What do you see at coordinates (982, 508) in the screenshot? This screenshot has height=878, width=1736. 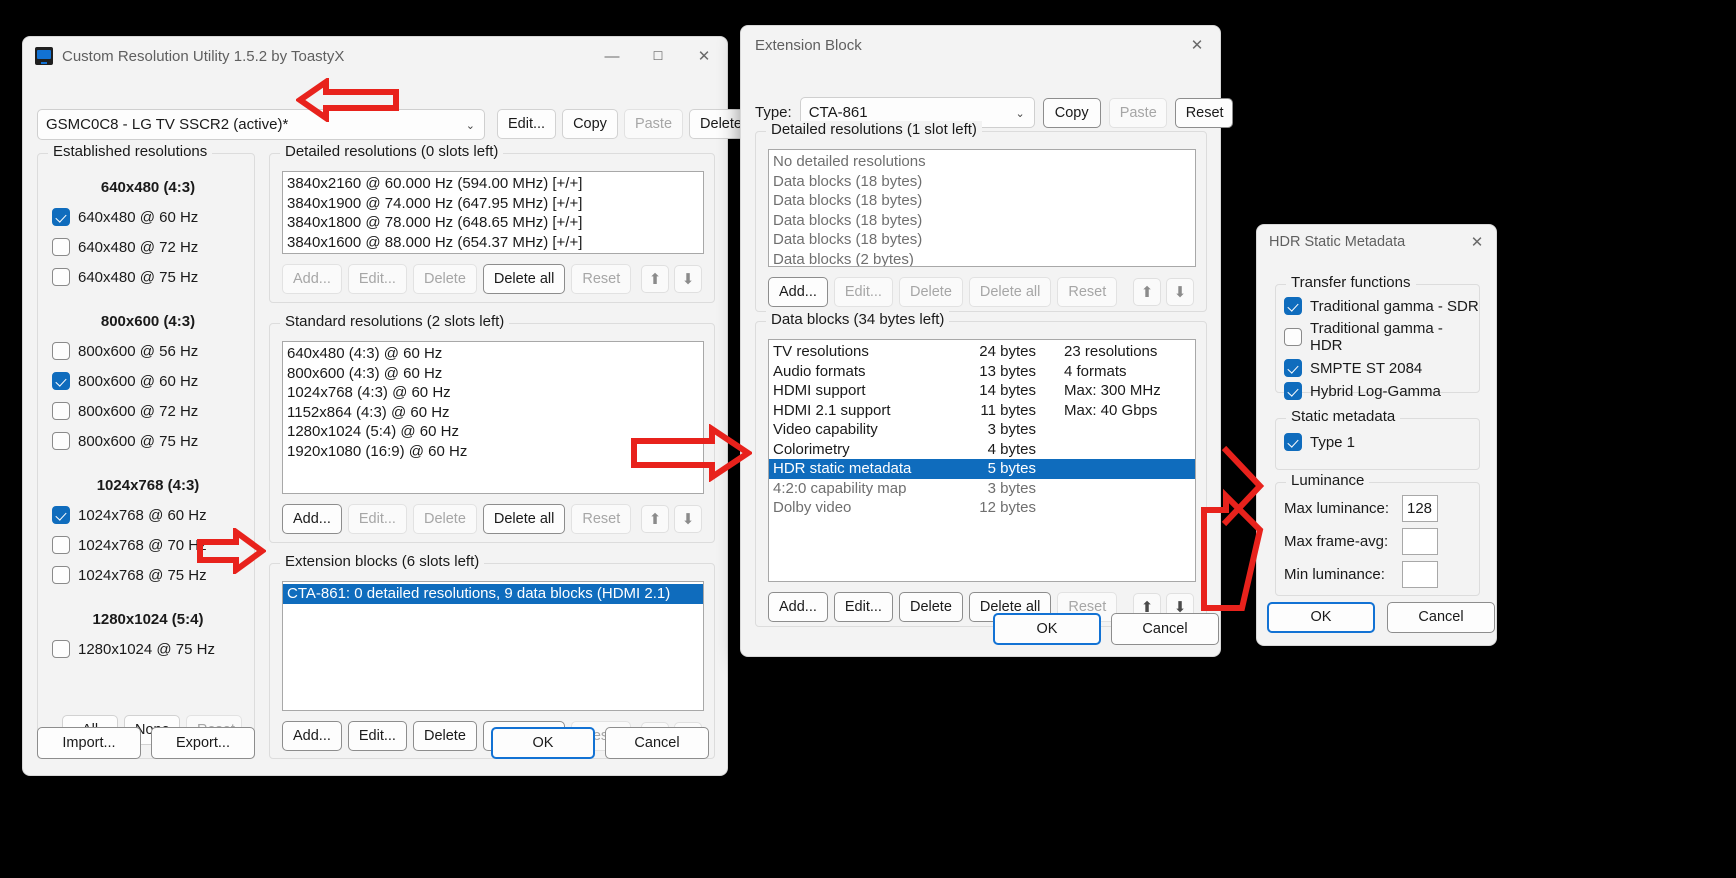 I see `table-row: Dolby video 12 bytes` at bounding box center [982, 508].